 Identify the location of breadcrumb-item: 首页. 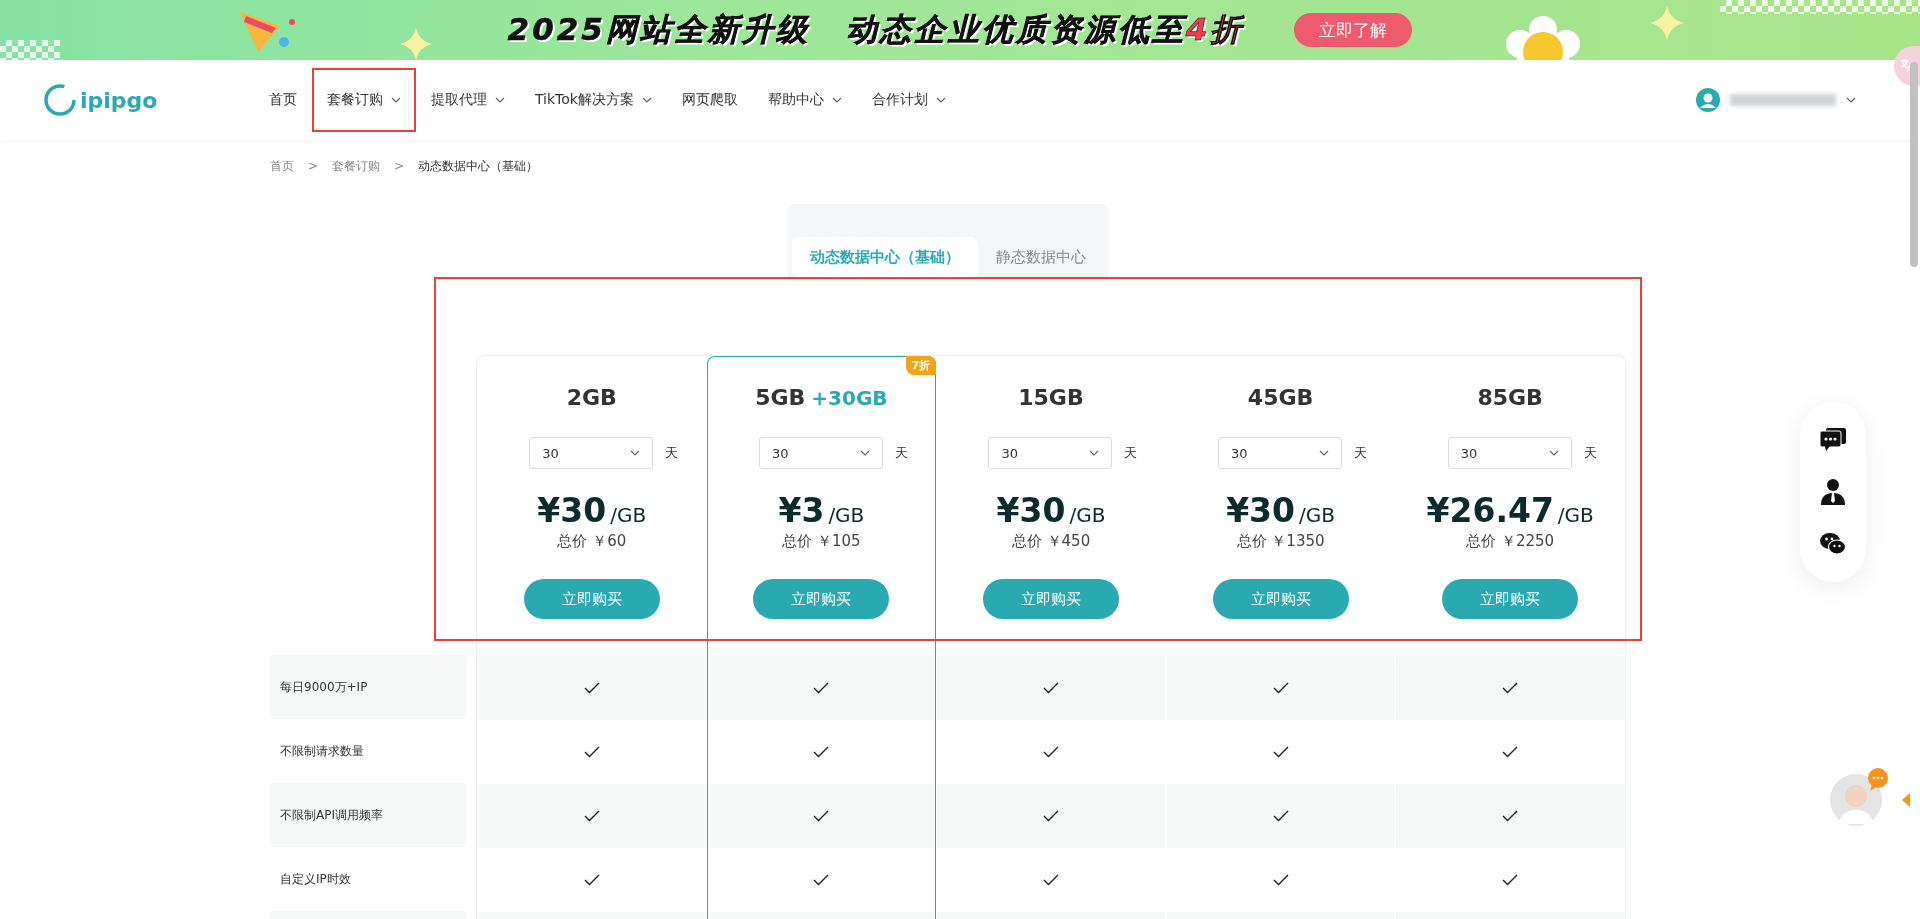
(282, 166).